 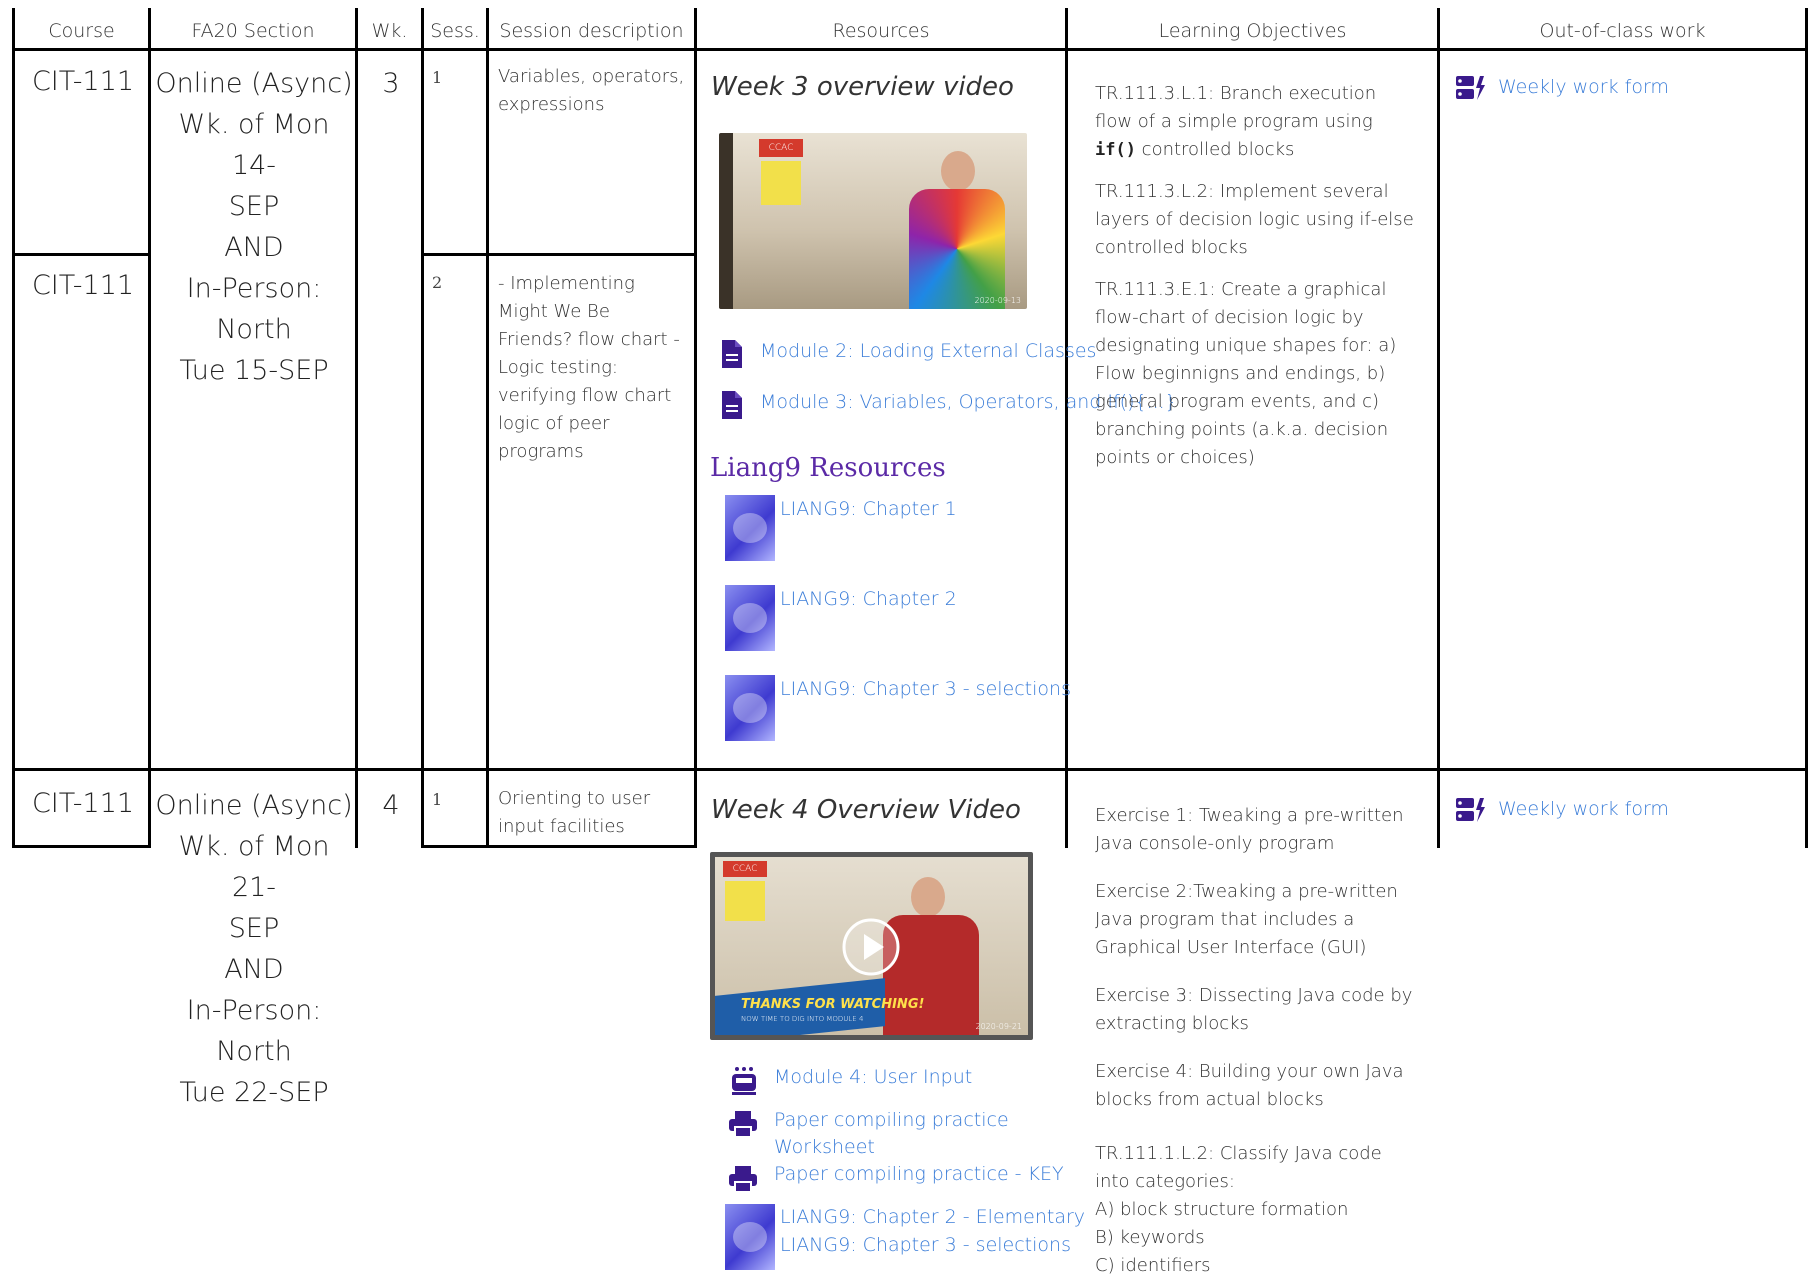 I want to click on category-item: C) identifiers, so click(x=1153, y=1265).